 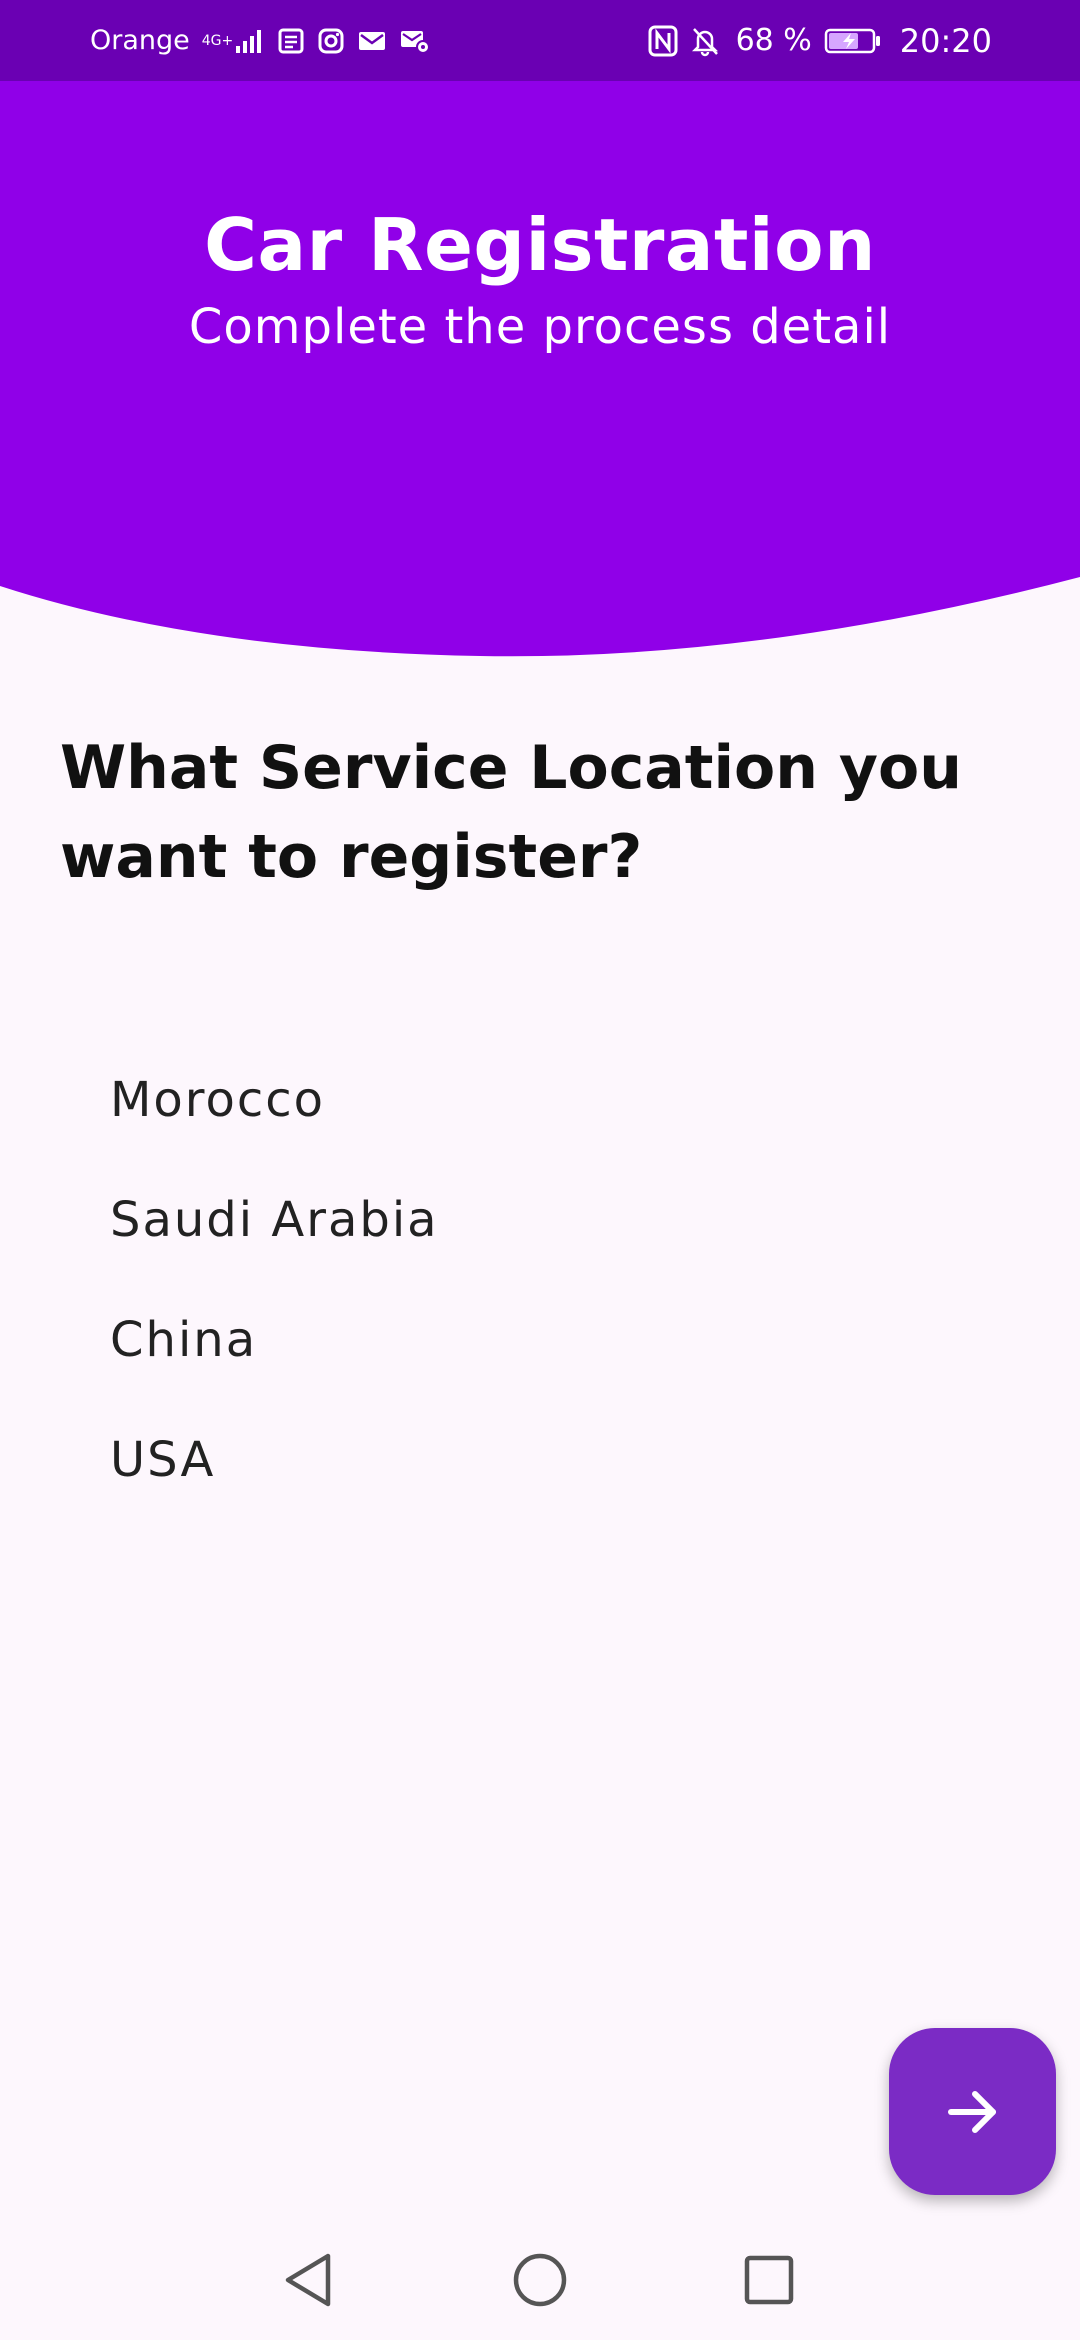 I want to click on battery-charging-icon, so click(x=853, y=41).